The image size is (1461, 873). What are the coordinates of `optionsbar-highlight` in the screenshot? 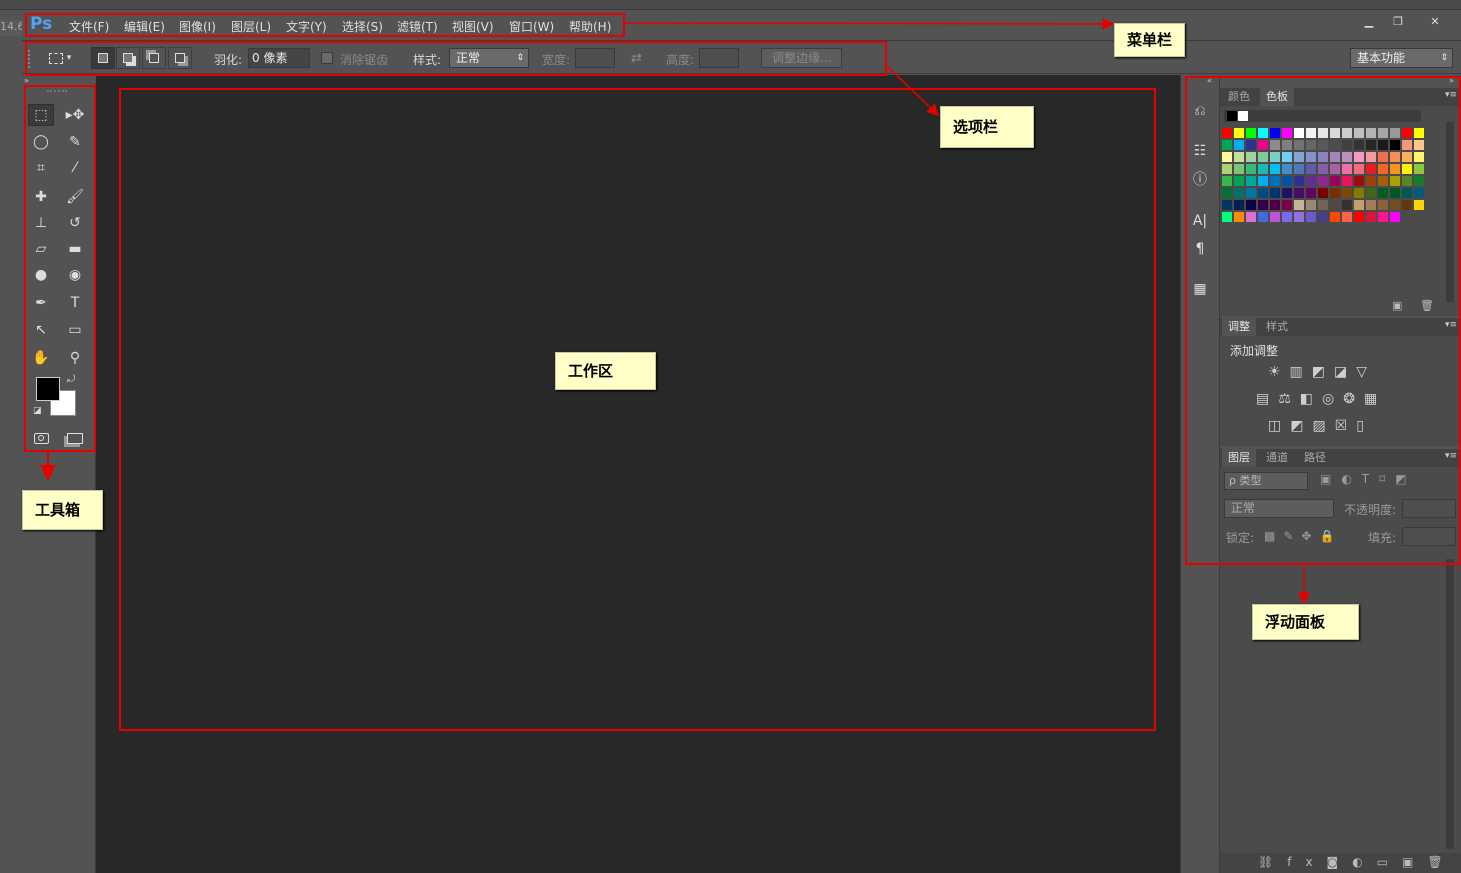 It's located at (456, 58).